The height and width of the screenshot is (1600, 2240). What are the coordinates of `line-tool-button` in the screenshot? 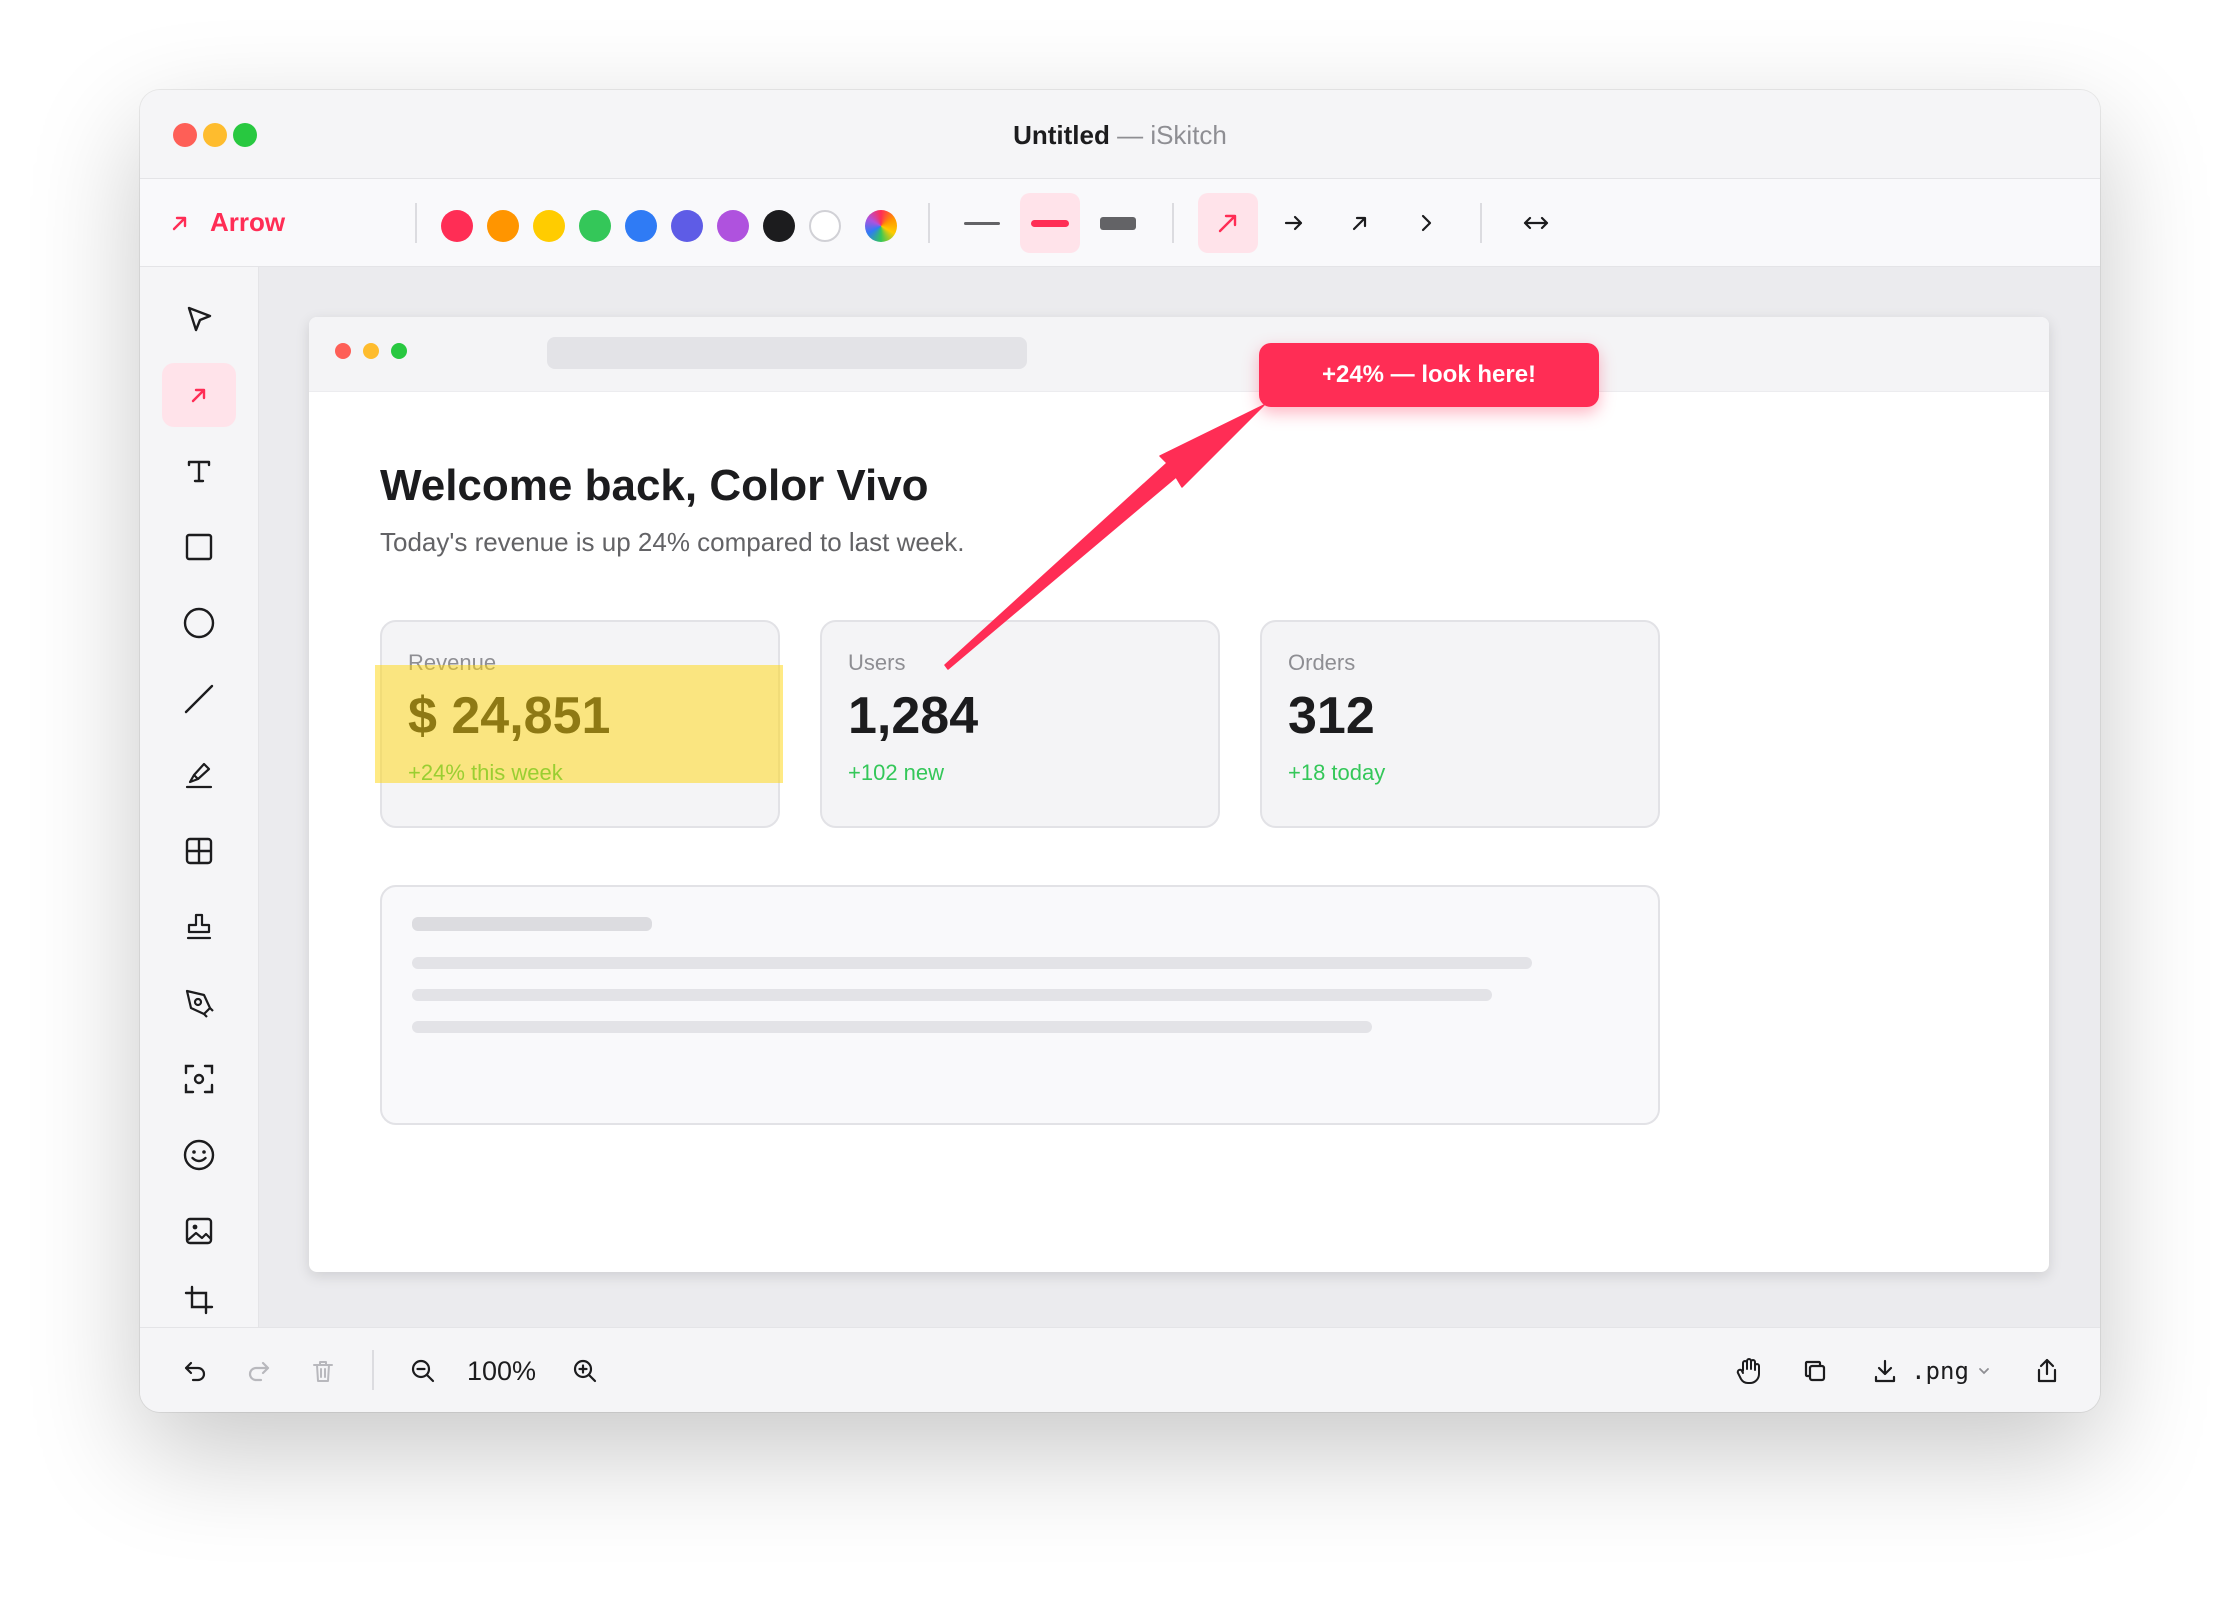 It's located at (199, 699).